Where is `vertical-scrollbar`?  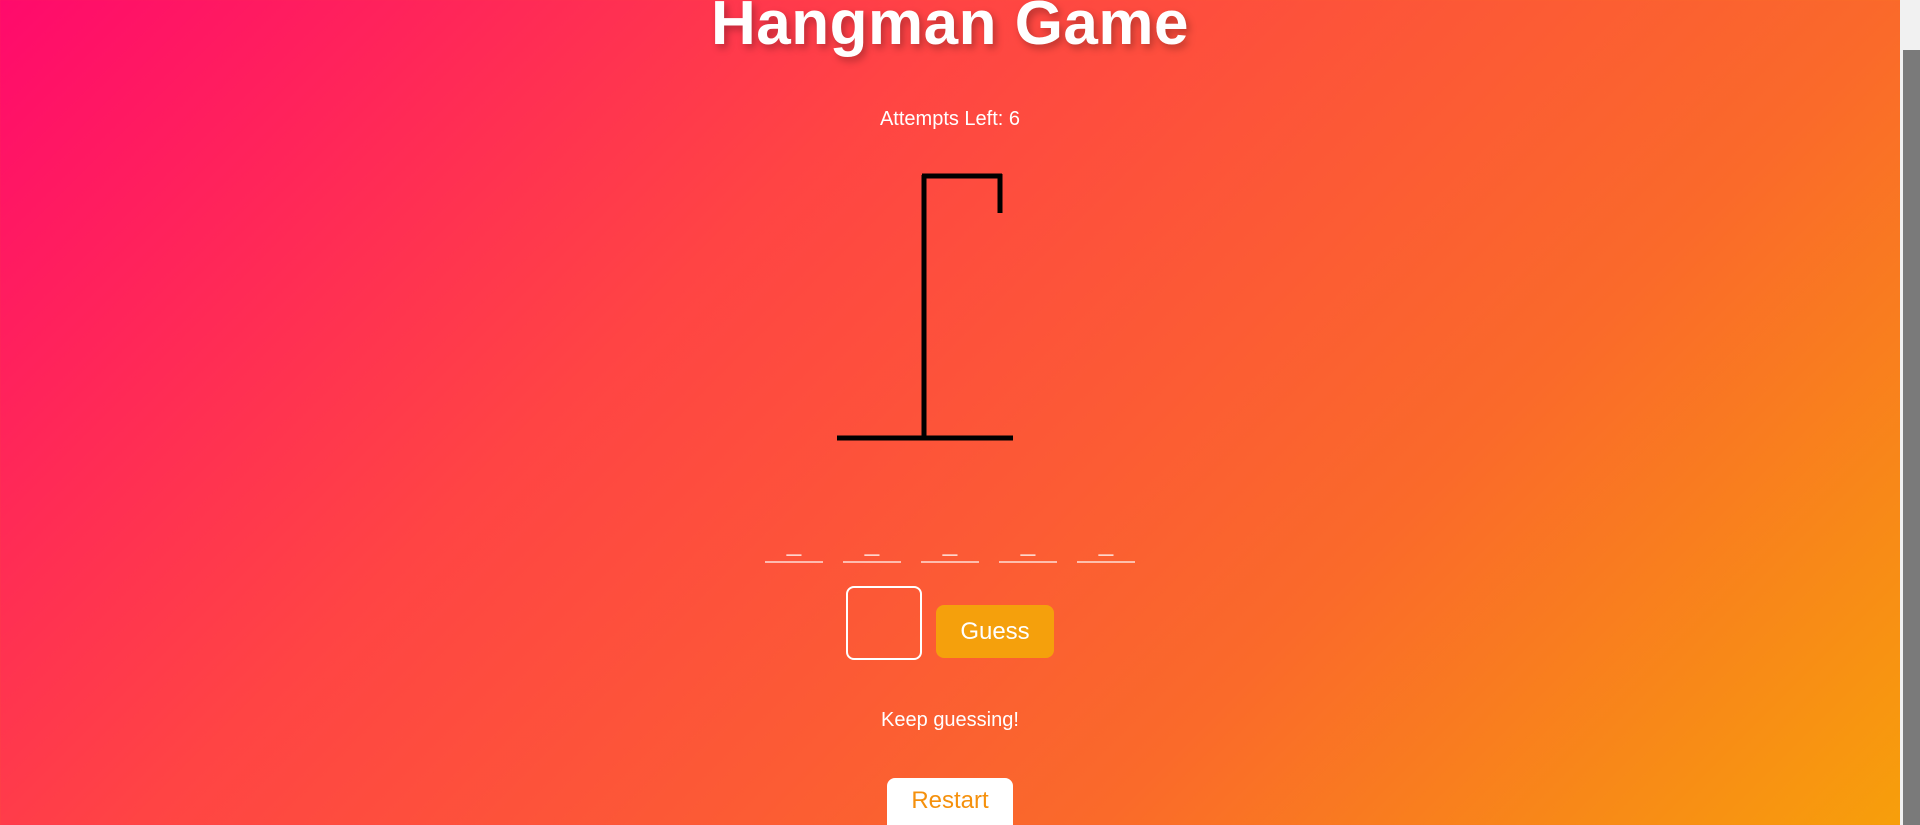 vertical-scrollbar is located at coordinates (1910, 412).